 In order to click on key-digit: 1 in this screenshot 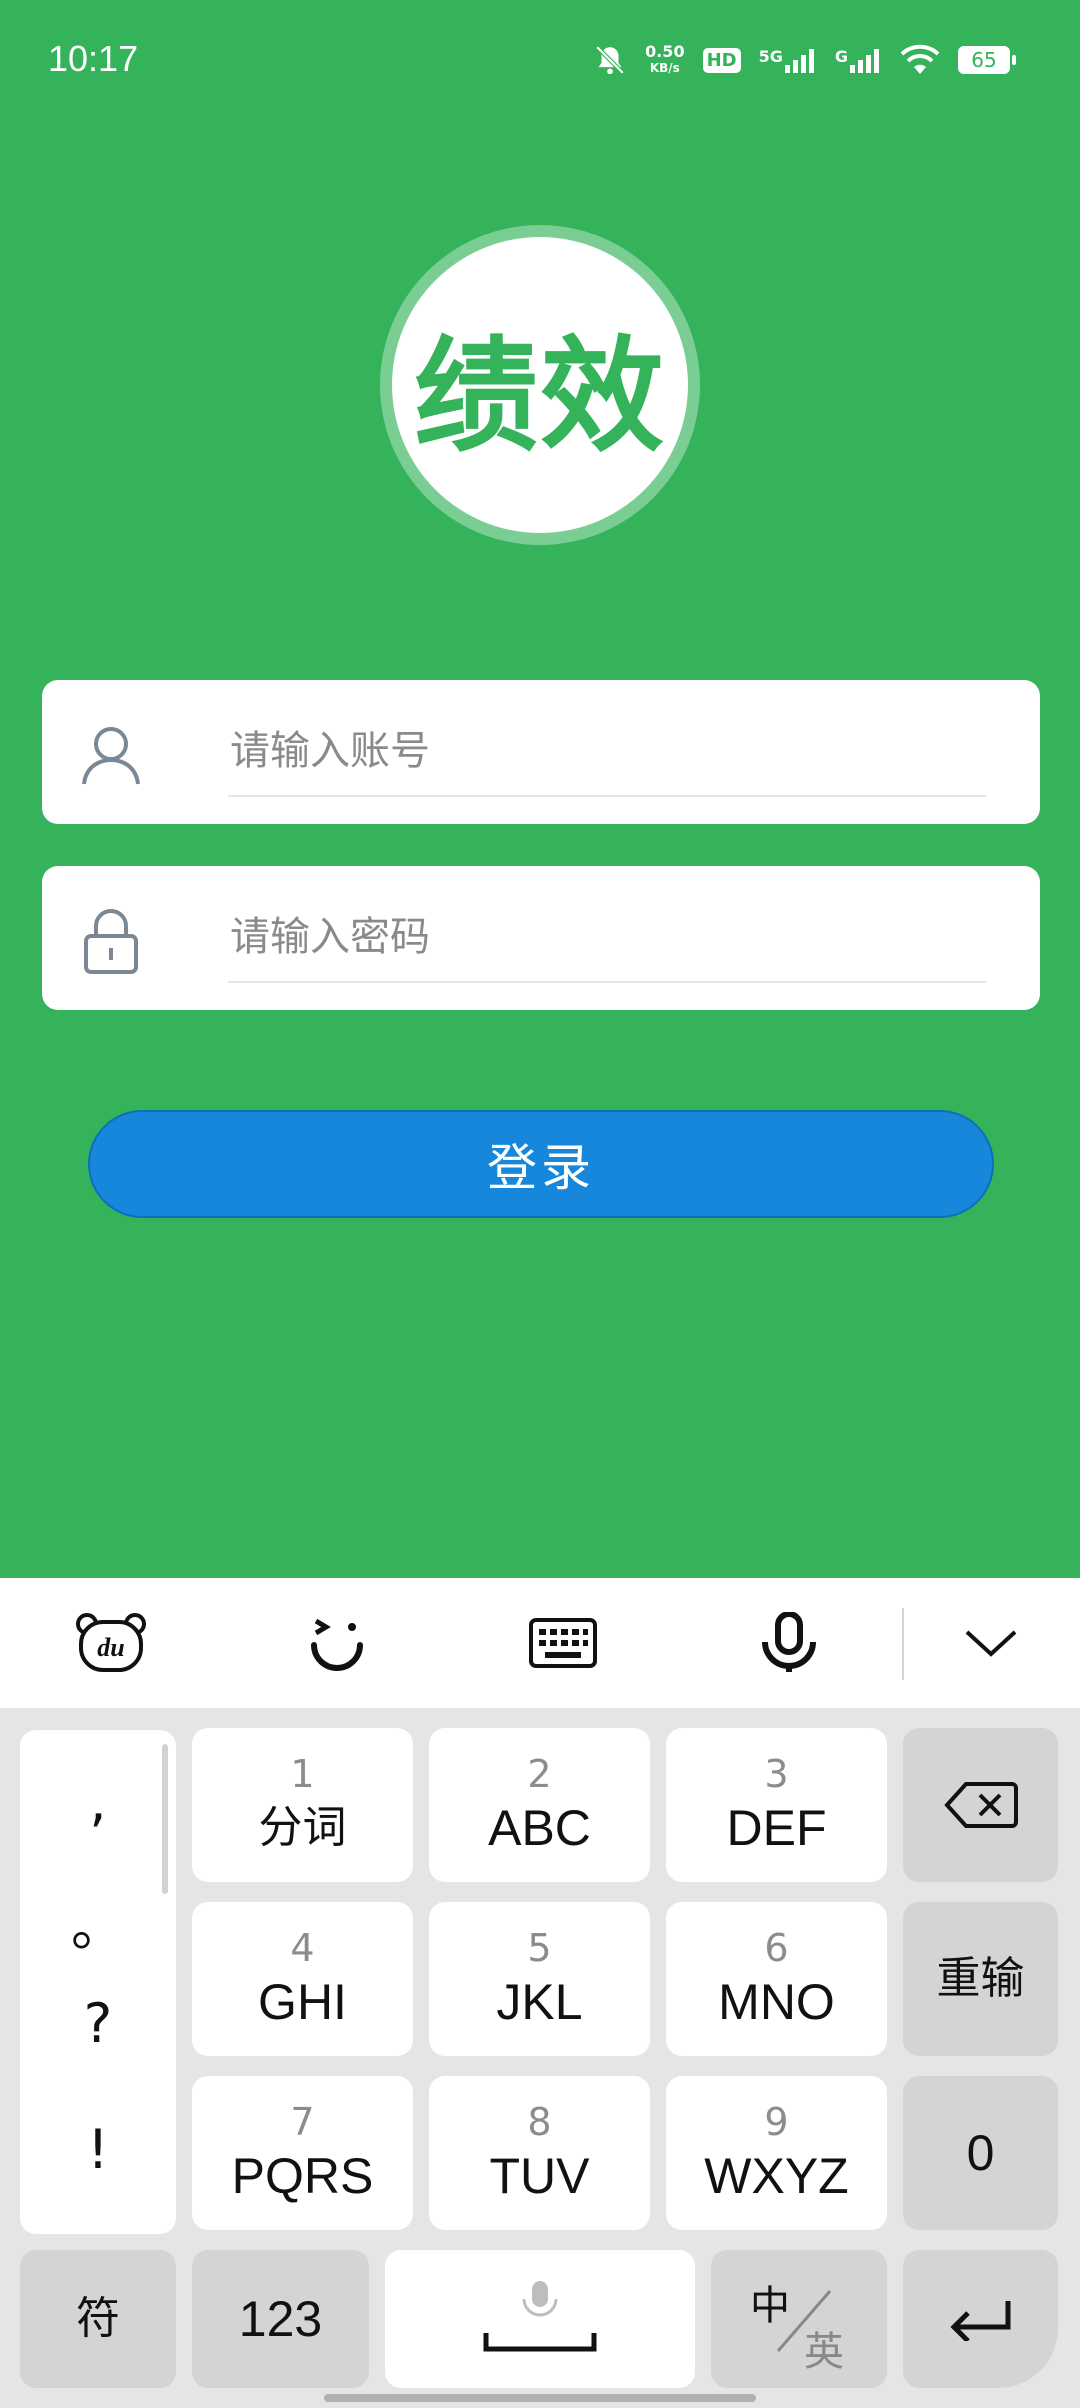, I will do `click(302, 1774)`.